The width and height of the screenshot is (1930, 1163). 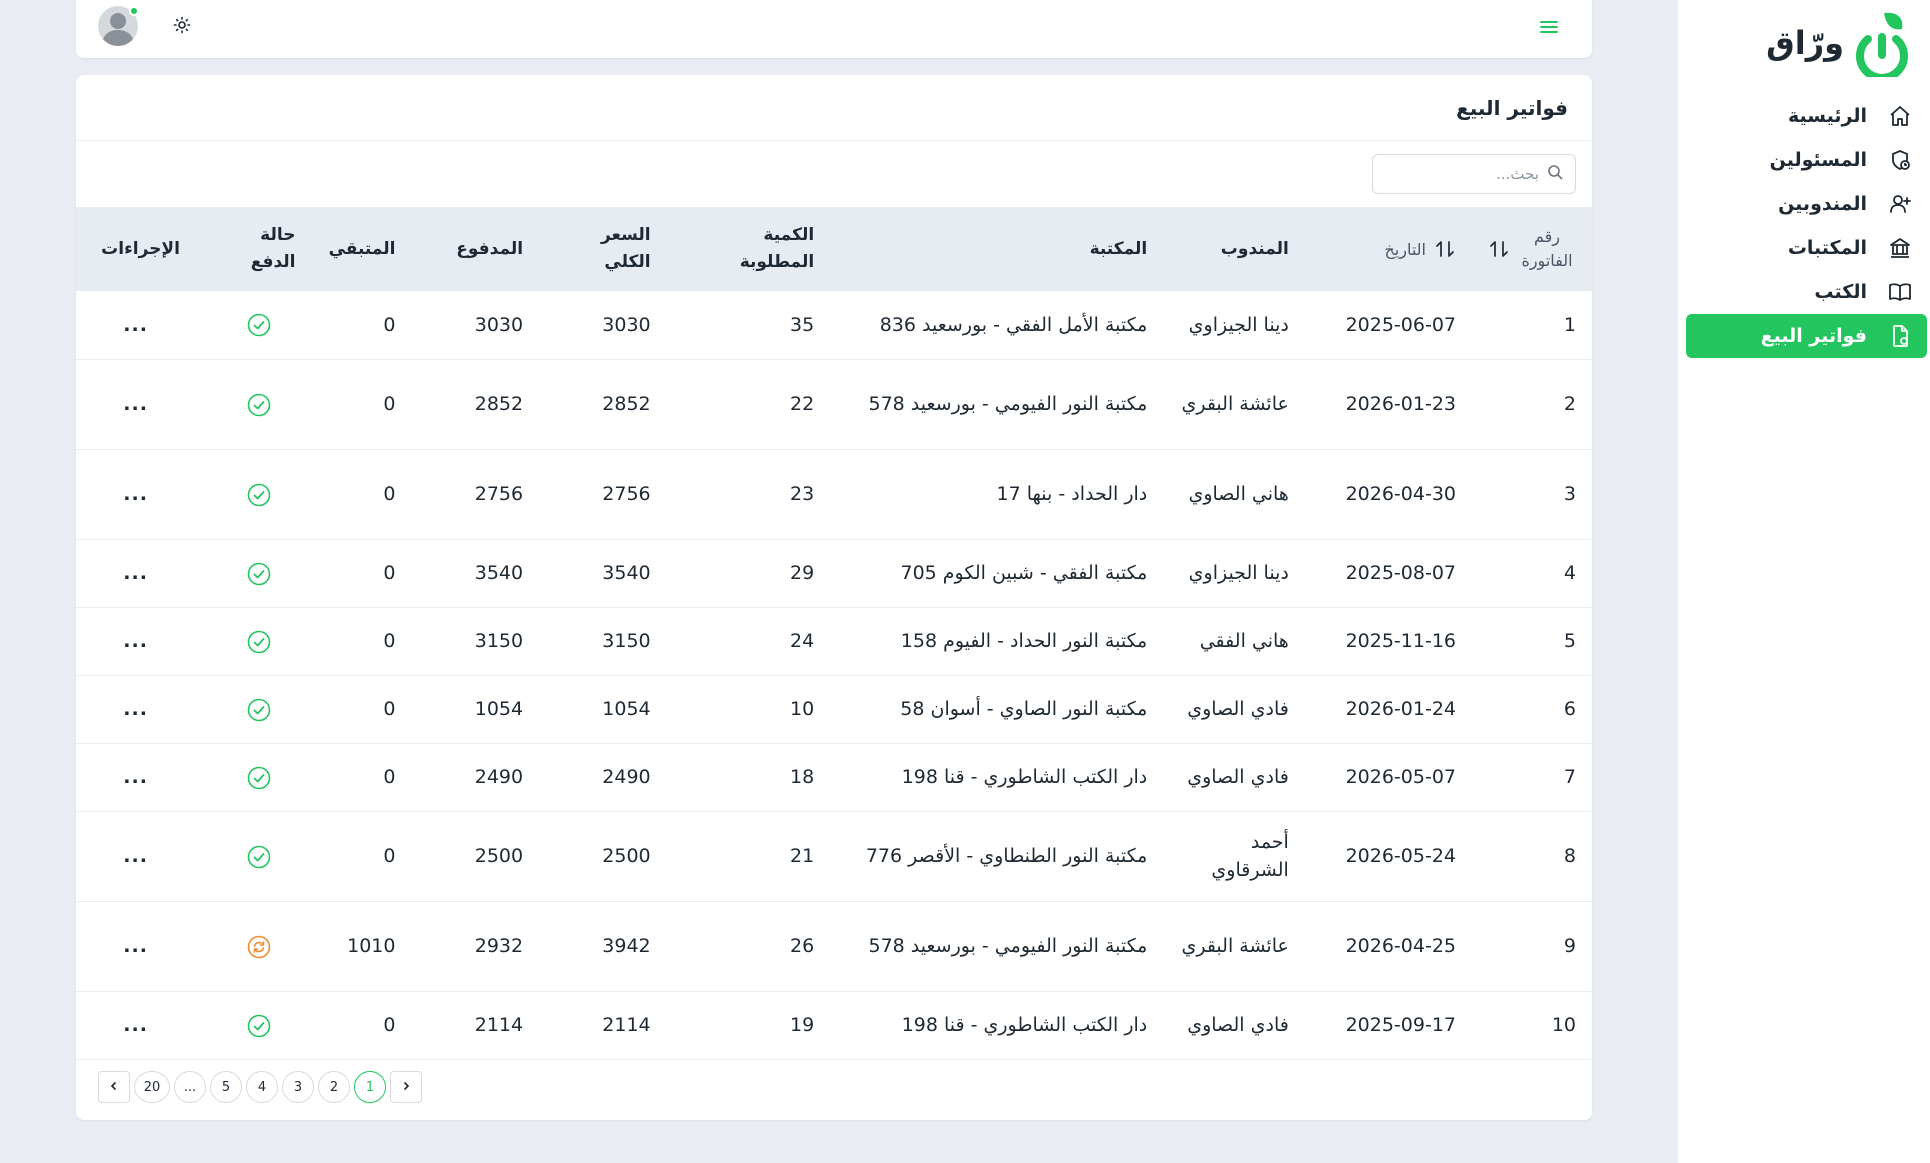 I want to click on search-icon, so click(x=1555, y=174).